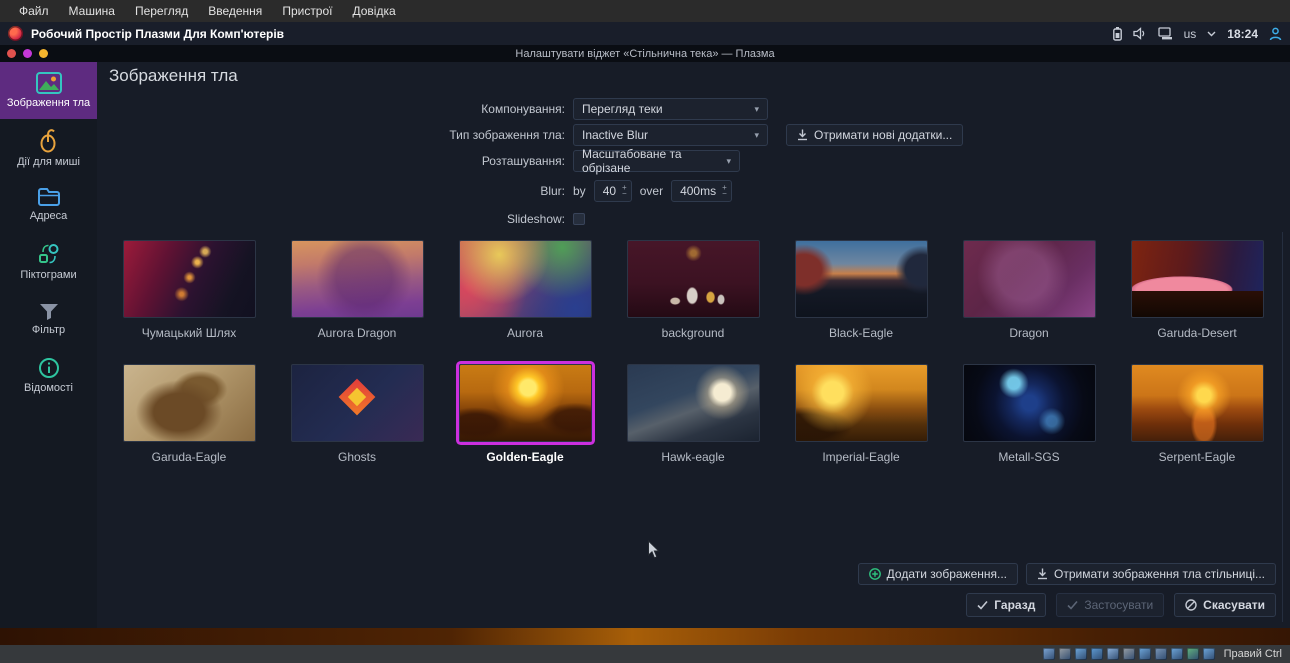 The image size is (1290, 663). What do you see at coordinates (1117, 33) in the screenshot?
I see `battery-icon` at bounding box center [1117, 33].